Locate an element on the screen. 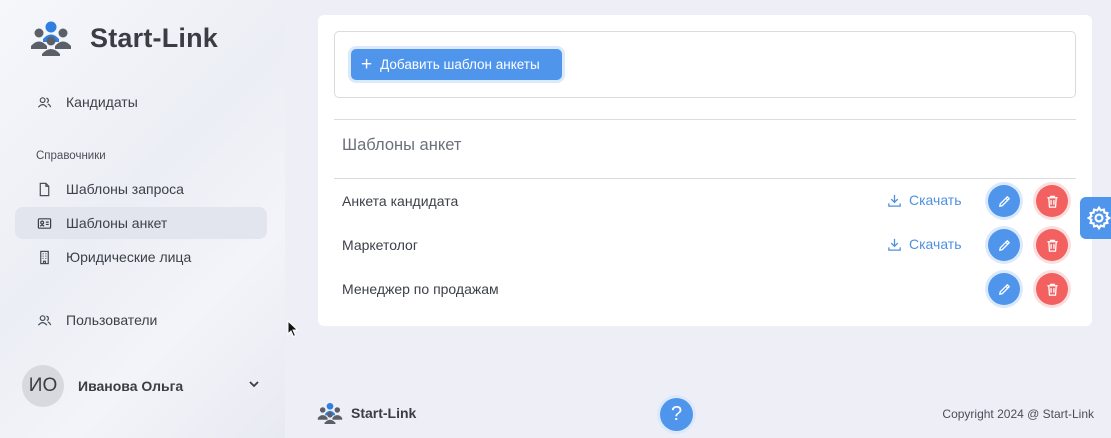 The height and width of the screenshot is (438, 1111). avatar: ИО is located at coordinates (43, 386).